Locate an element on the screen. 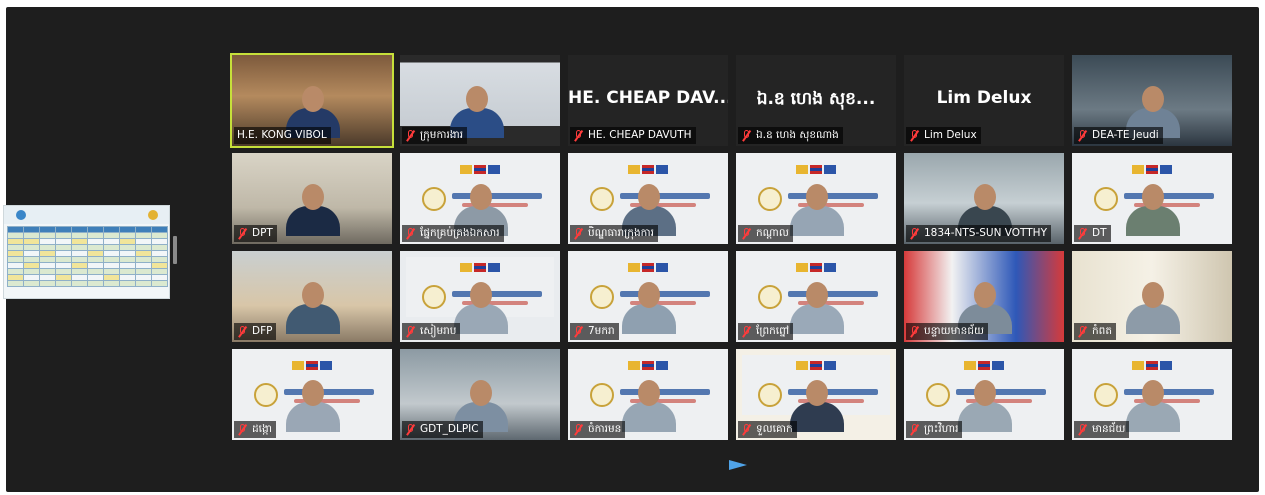 The image size is (1265, 495). participant-name-label: DPT is located at coordinates (255, 233).